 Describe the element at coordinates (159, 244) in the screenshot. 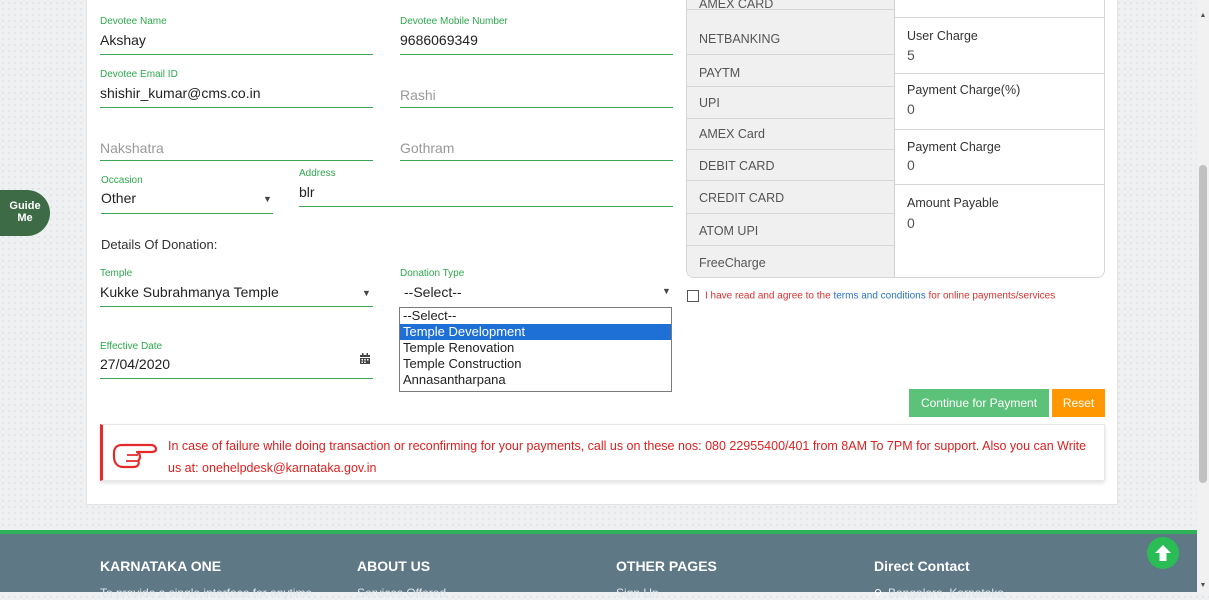

I see `donation-section-title: Details Of Donation:` at that location.